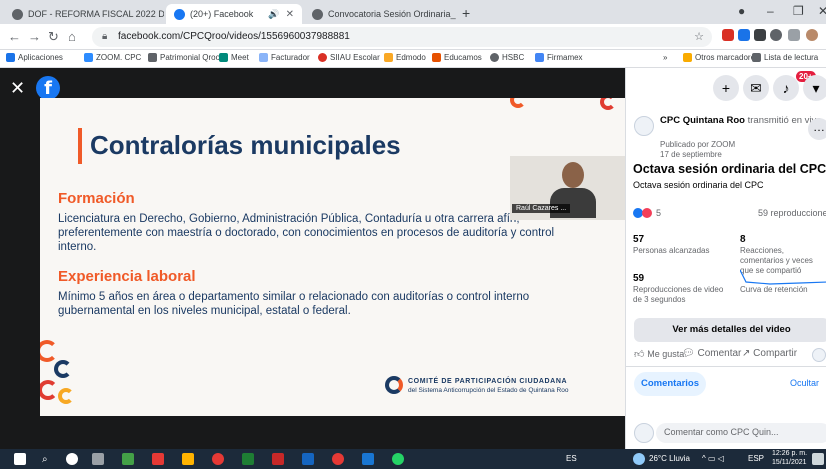  Describe the element at coordinates (398, 459) in the screenshot. I see `whatsapp-icon` at that location.